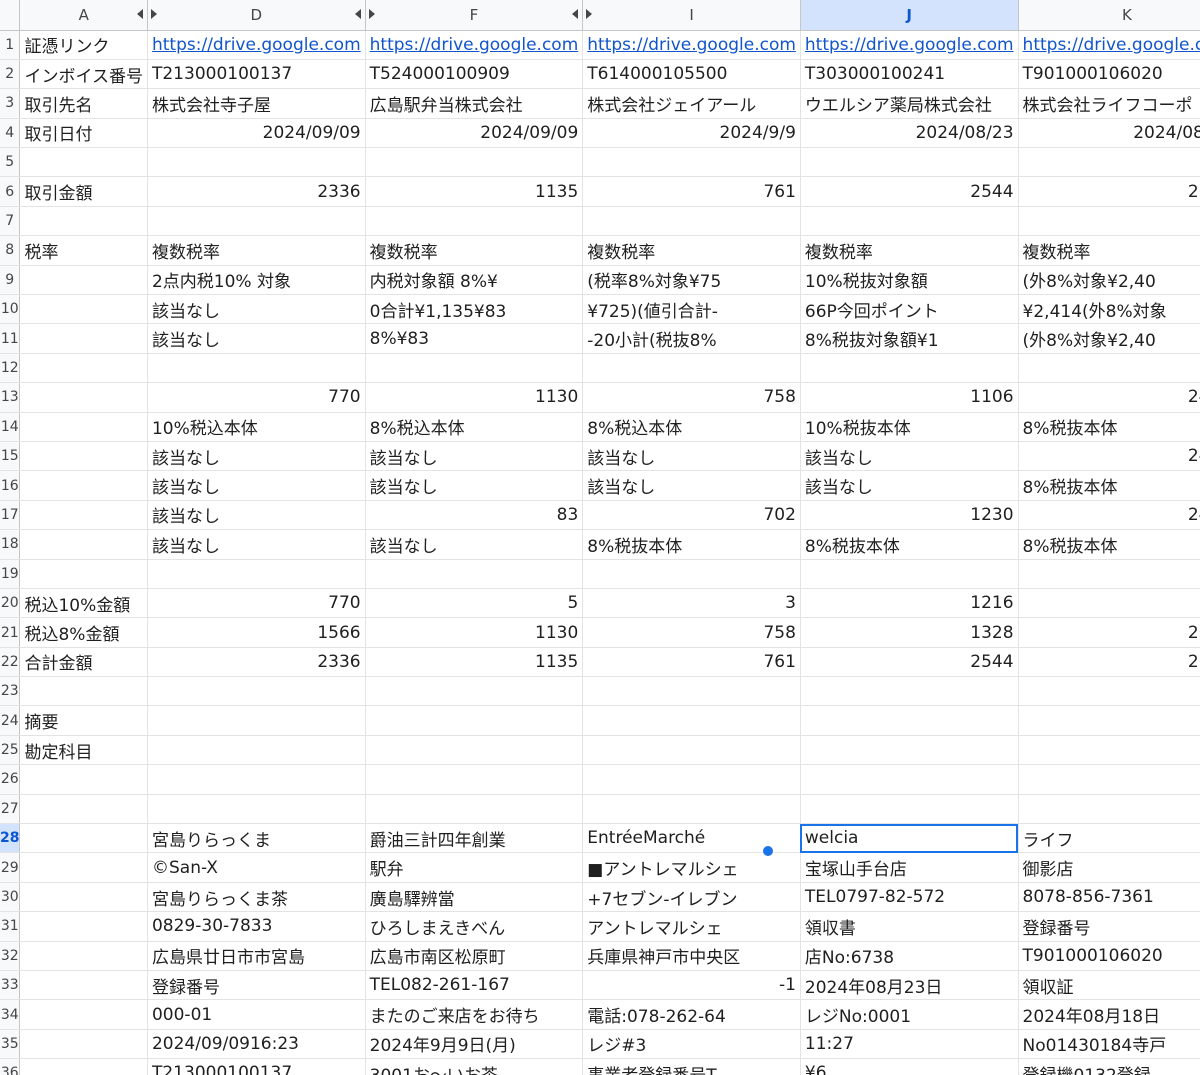 The width and height of the screenshot is (1200, 1075). I want to click on cell-D7, so click(256, 221).